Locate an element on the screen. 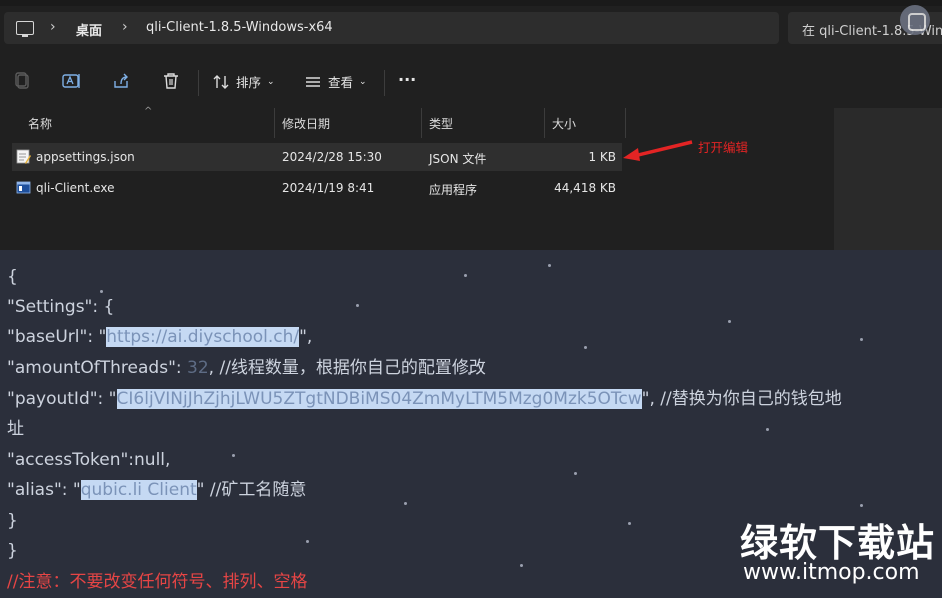 Image resolution: width=942 pixels, height=598 pixels. title-strip is located at coordinates (471, 3).